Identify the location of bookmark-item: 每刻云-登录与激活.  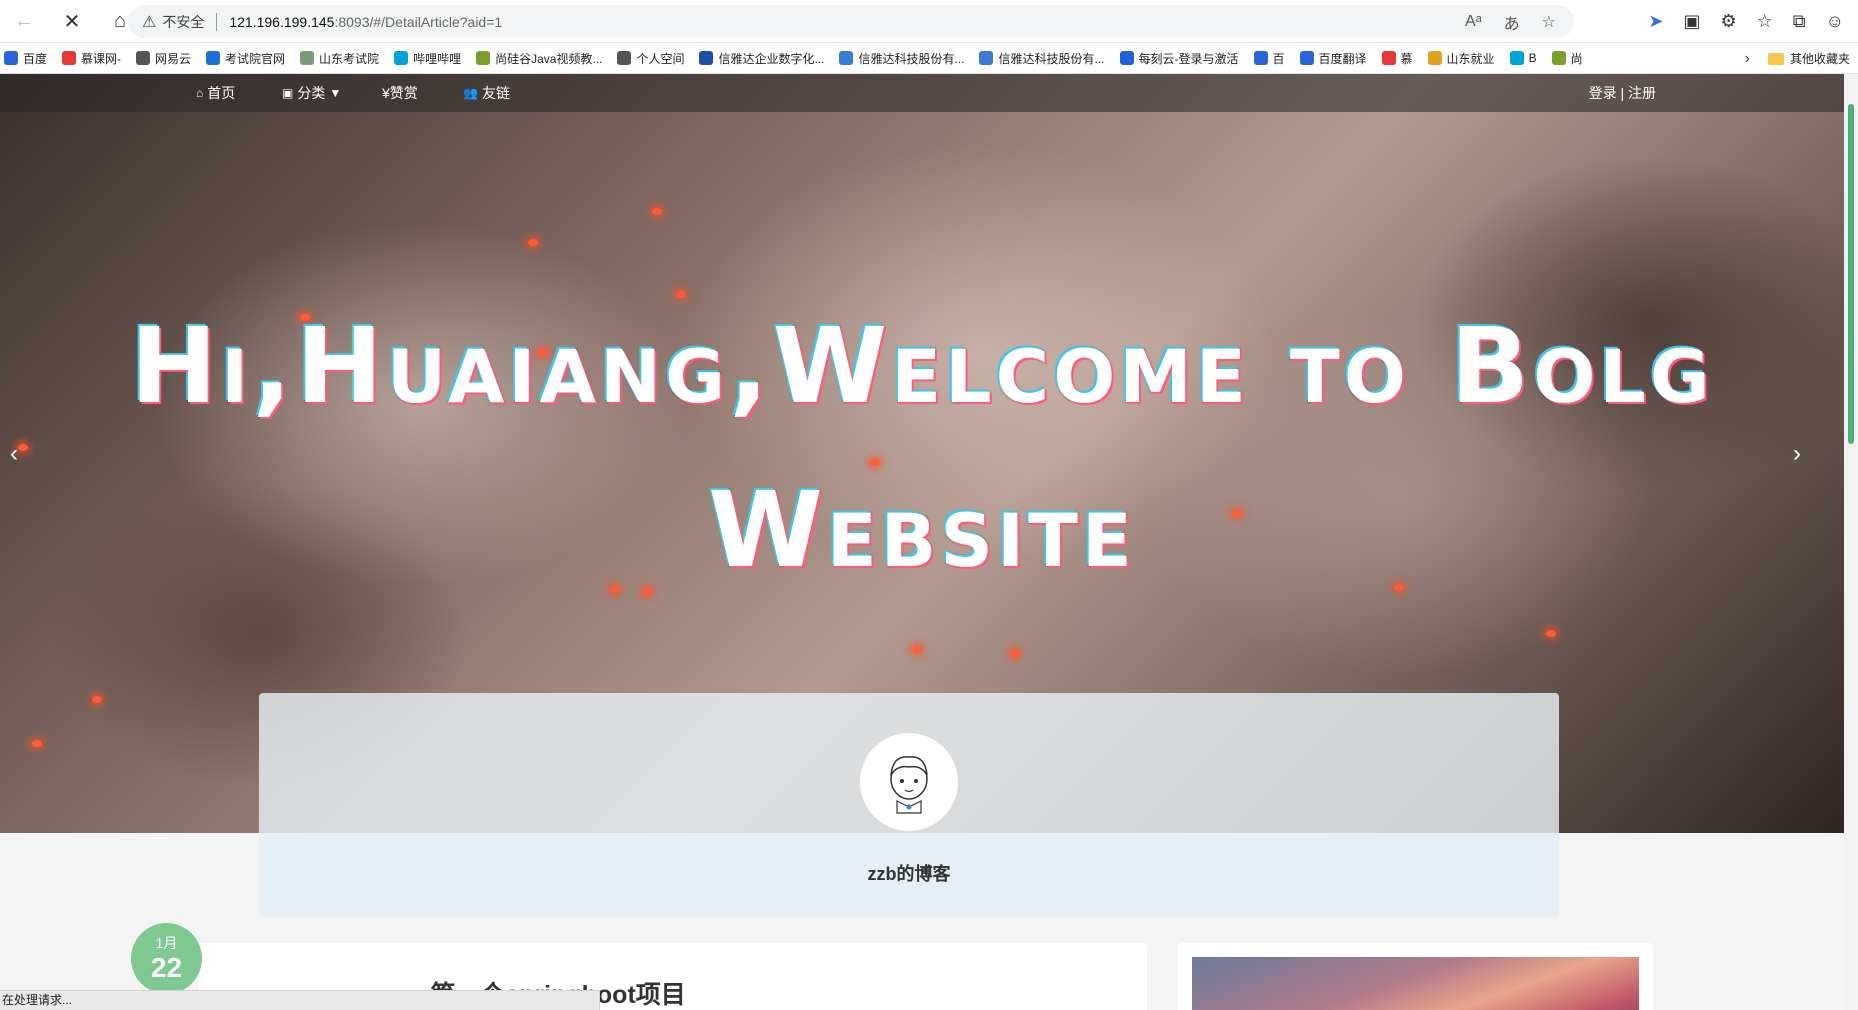
(1179, 58).